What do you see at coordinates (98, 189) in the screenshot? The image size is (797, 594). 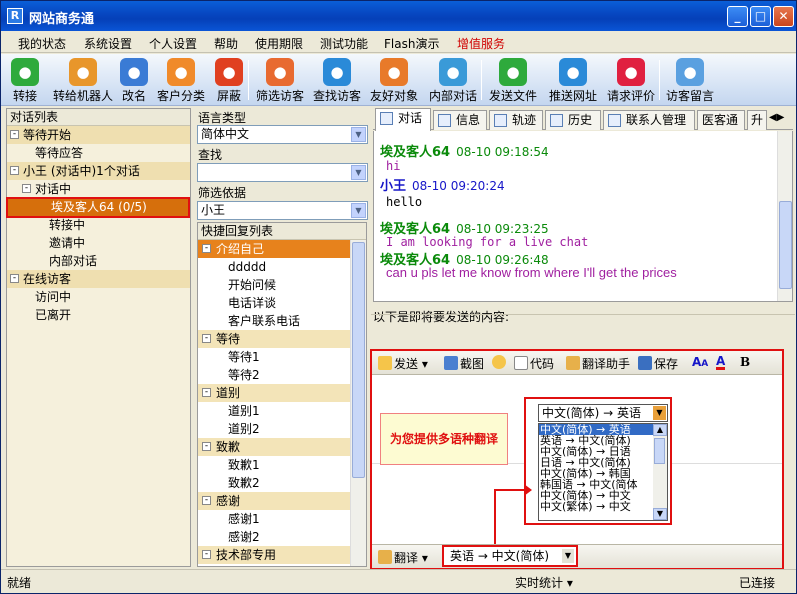 I see `tree-item: - 对话中` at bounding box center [98, 189].